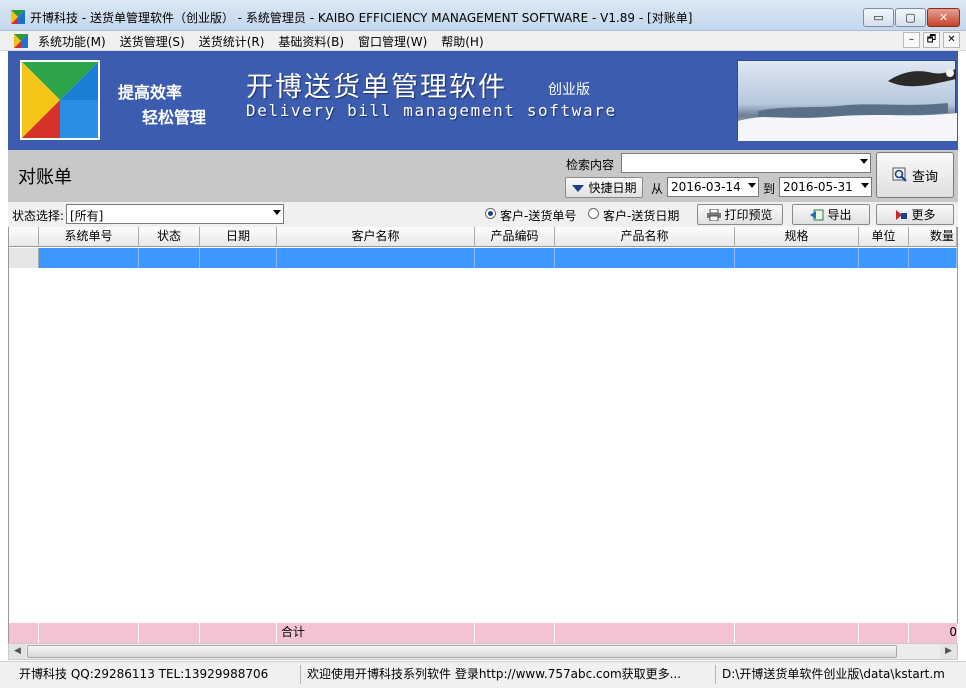 This screenshot has height=688, width=966. Describe the element at coordinates (951, 40) in the screenshot. I see `mdi-close-button: ✕` at that location.